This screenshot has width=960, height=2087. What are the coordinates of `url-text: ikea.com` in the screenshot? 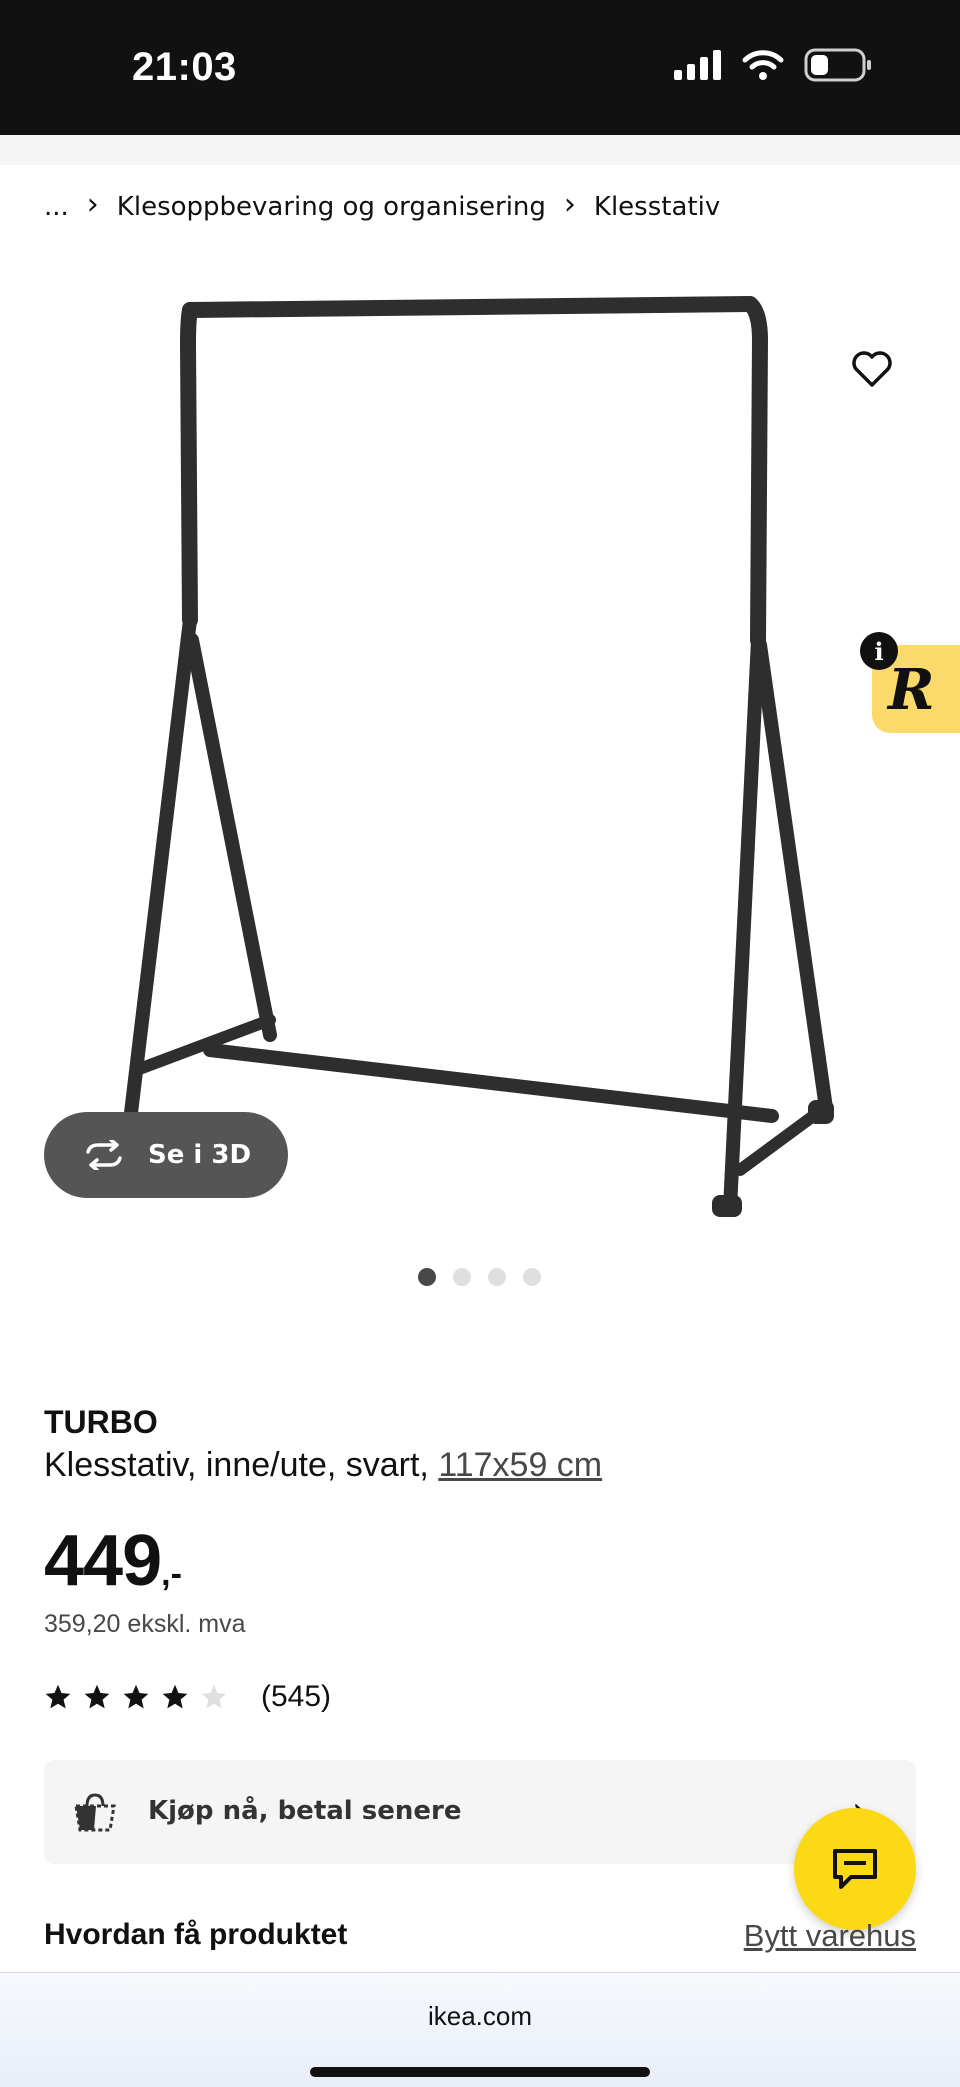 It's located at (480, 2016).